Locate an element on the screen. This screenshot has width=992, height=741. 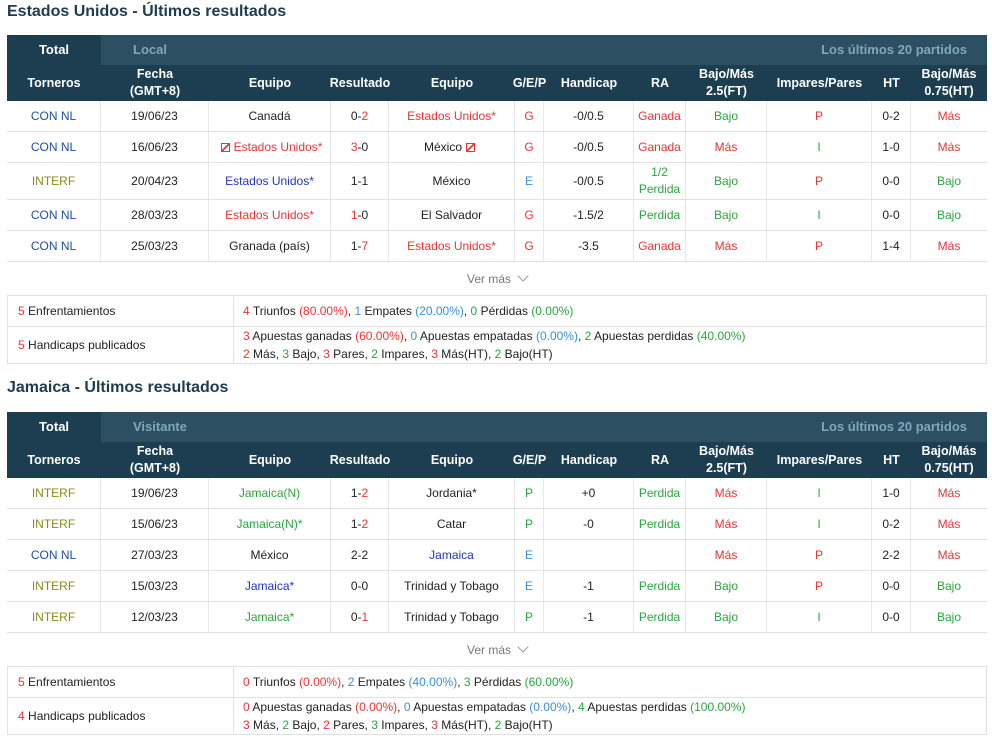
handicap: -1 is located at coordinates (588, 585).